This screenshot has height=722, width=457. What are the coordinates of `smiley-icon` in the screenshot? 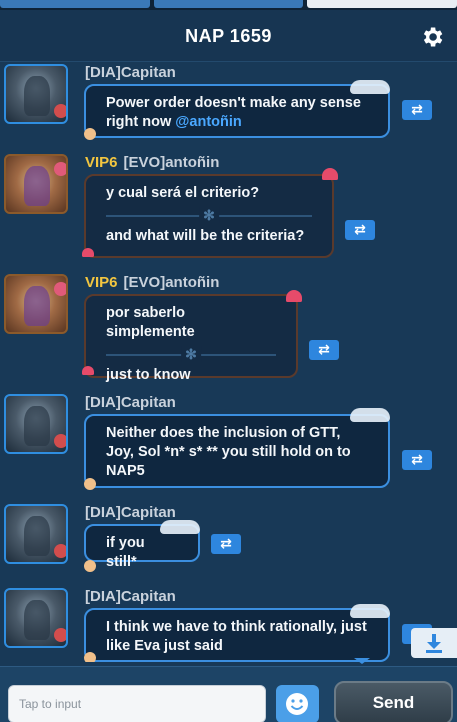 It's located at (297, 704).